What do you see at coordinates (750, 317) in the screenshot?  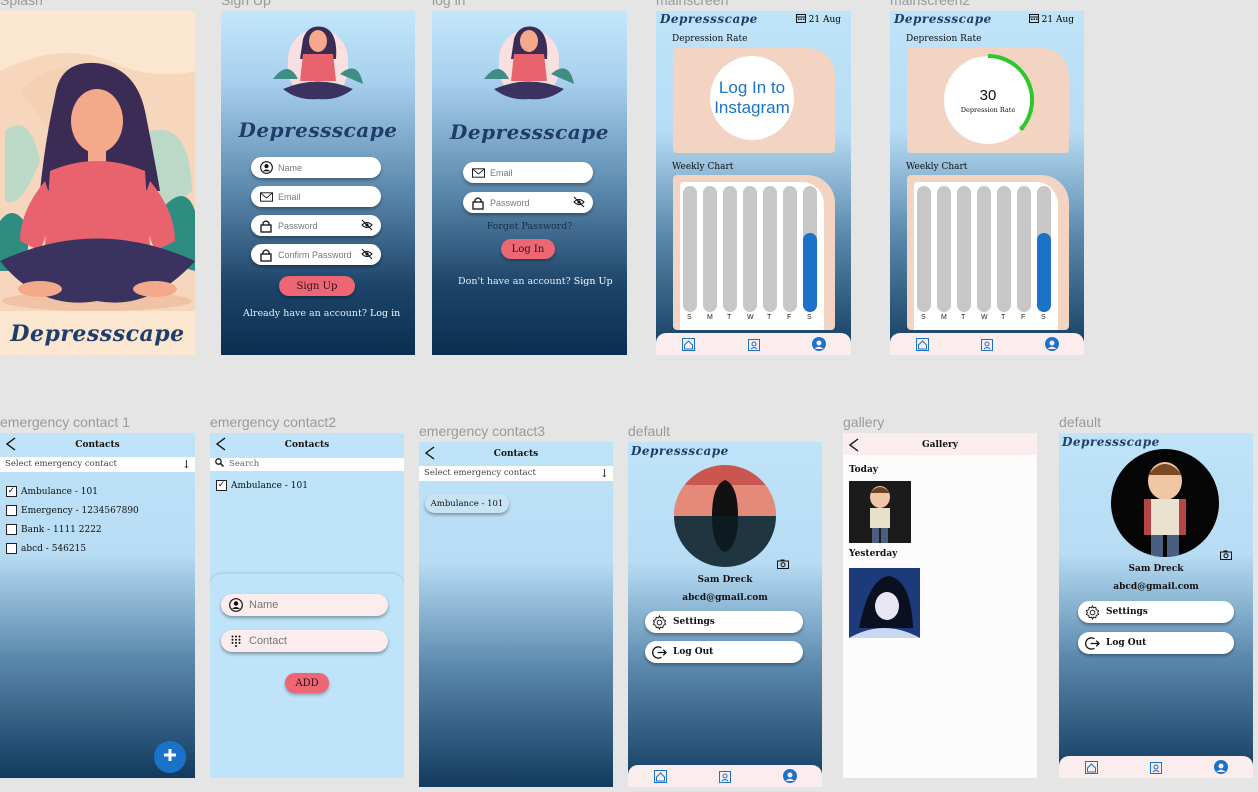 I see `chart-day-label: W` at bounding box center [750, 317].